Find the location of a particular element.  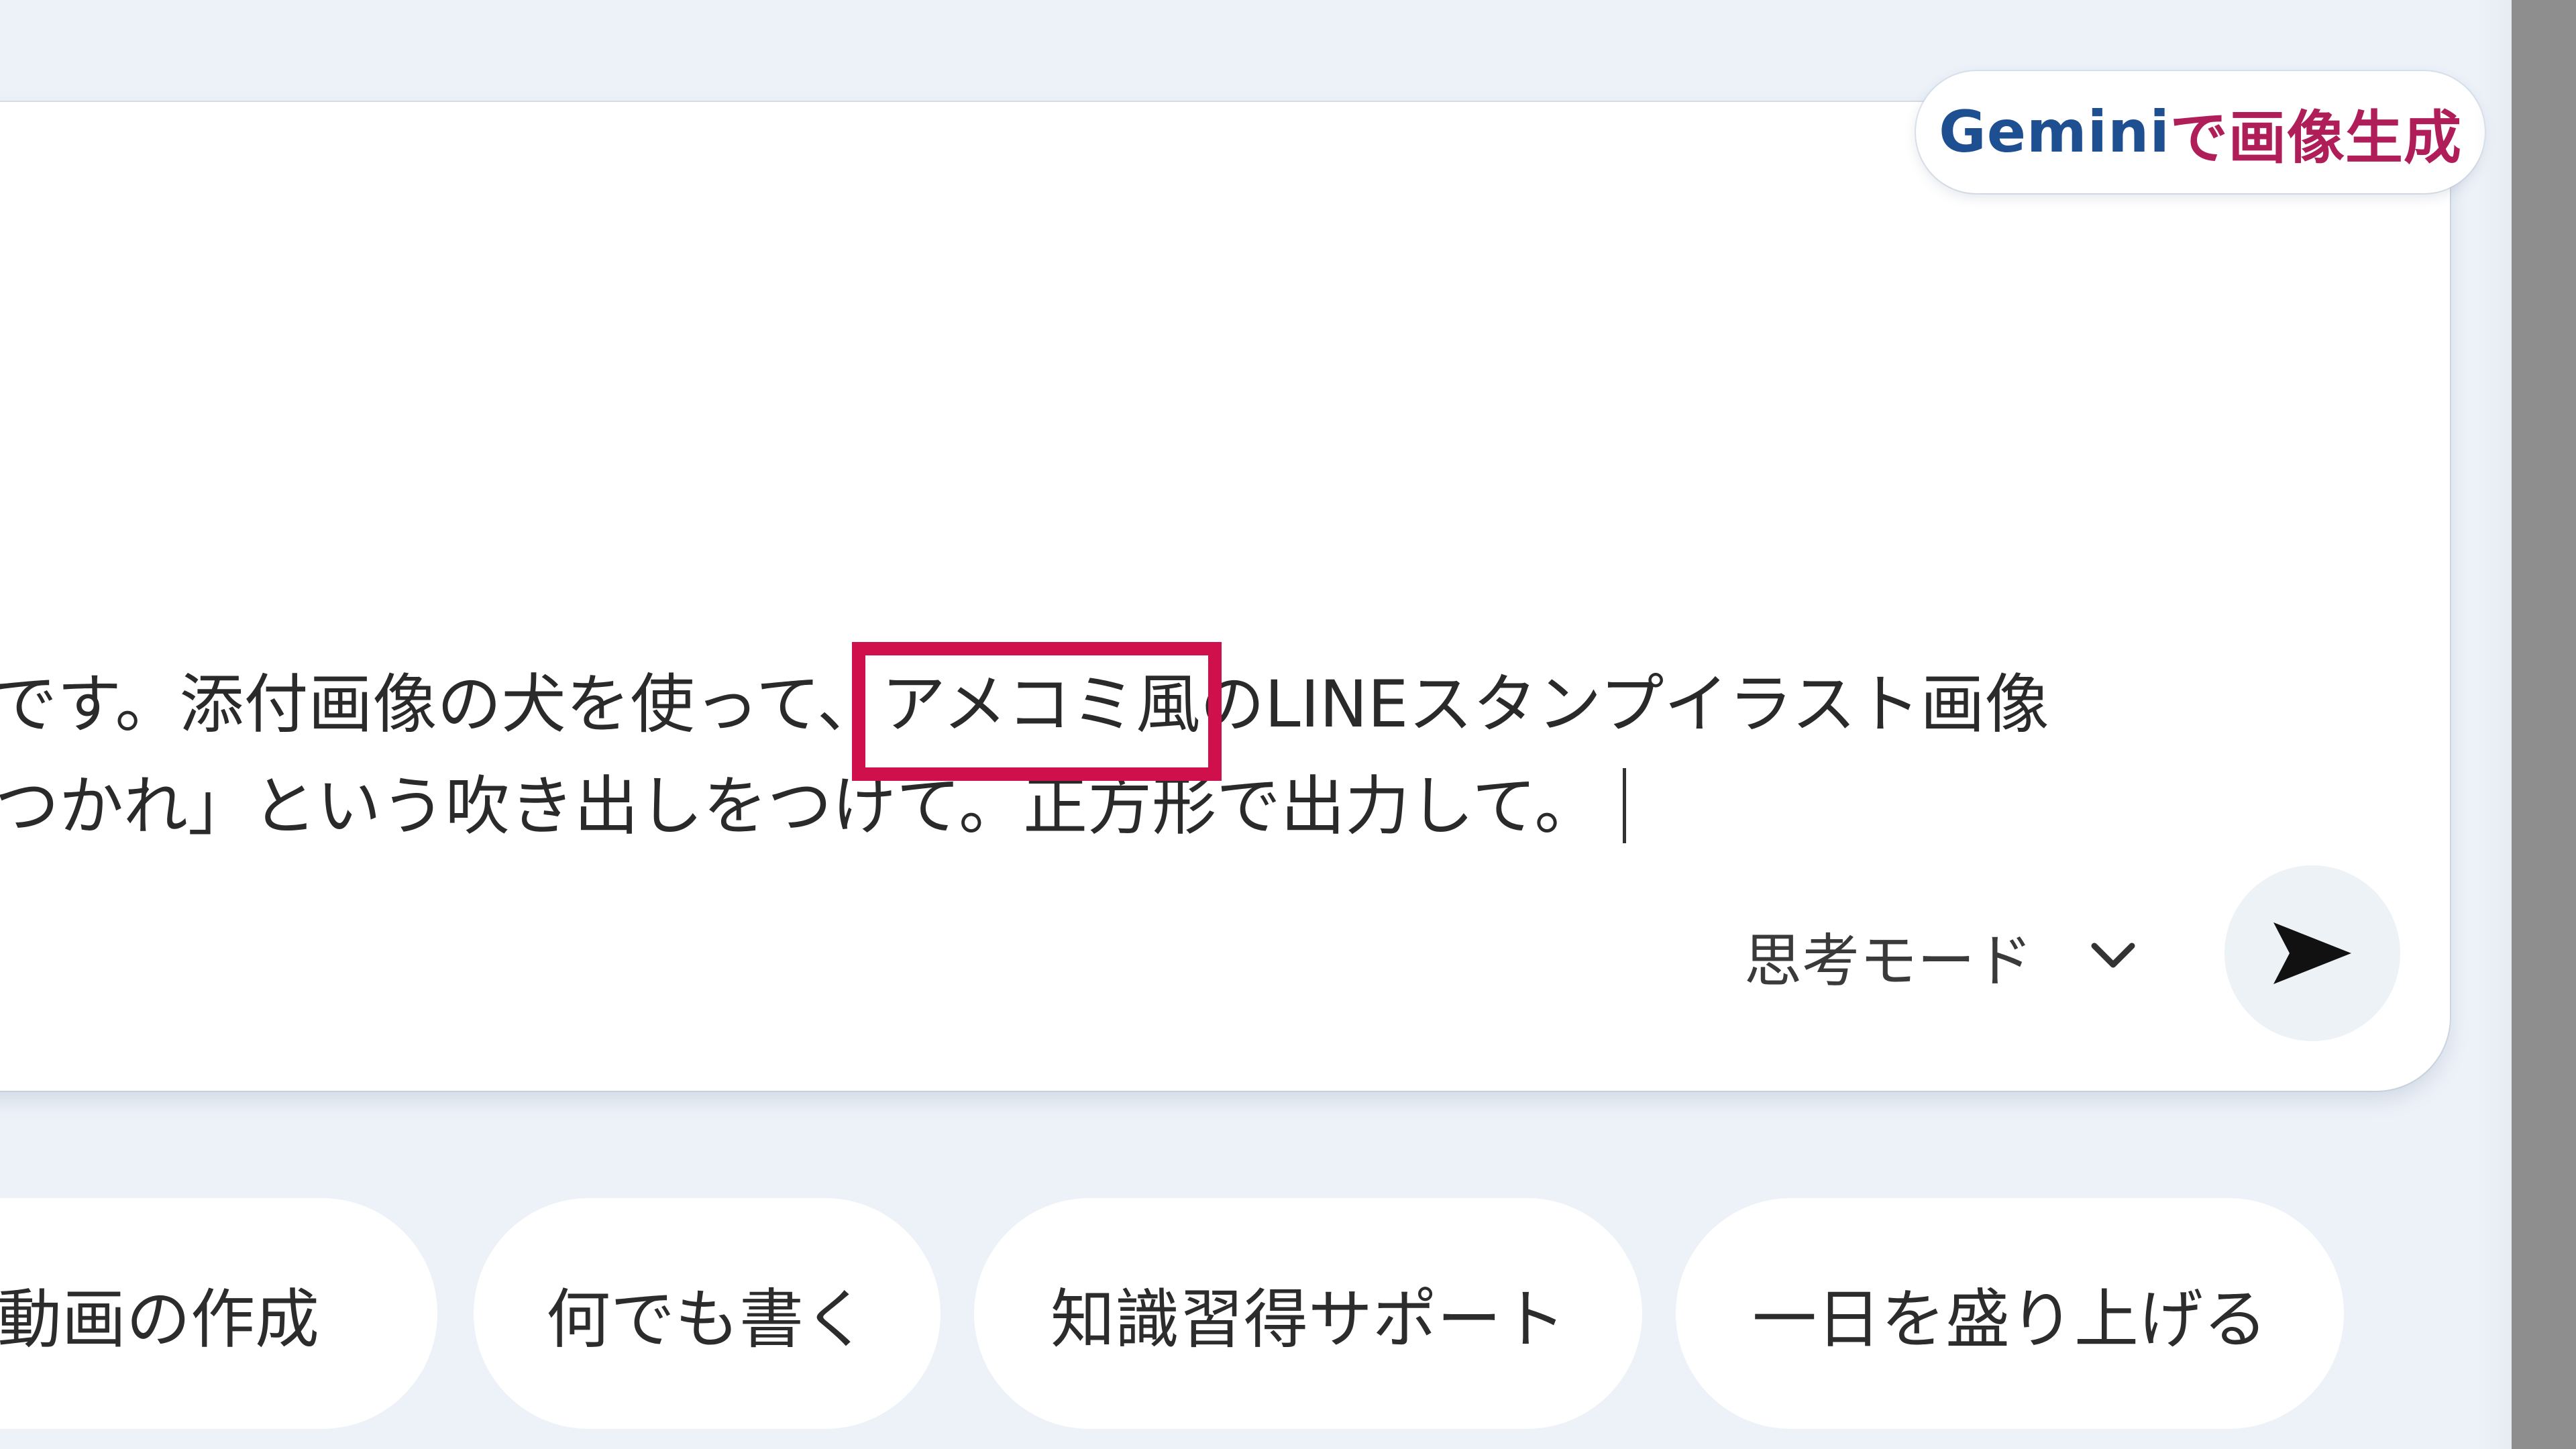

send-button is located at coordinates (2312, 953).